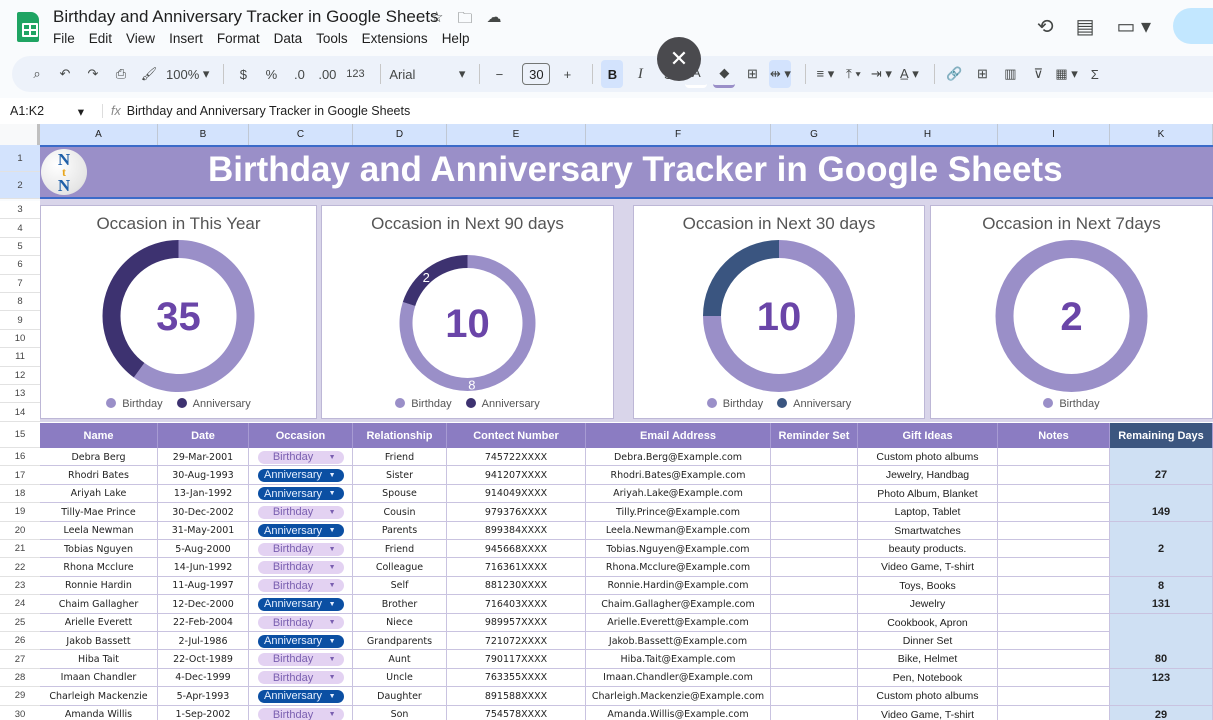 Image resolution: width=1213 pixels, height=720 pixels. I want to click on text-rotation-icon: A̲ ▾, so click(909, 74).